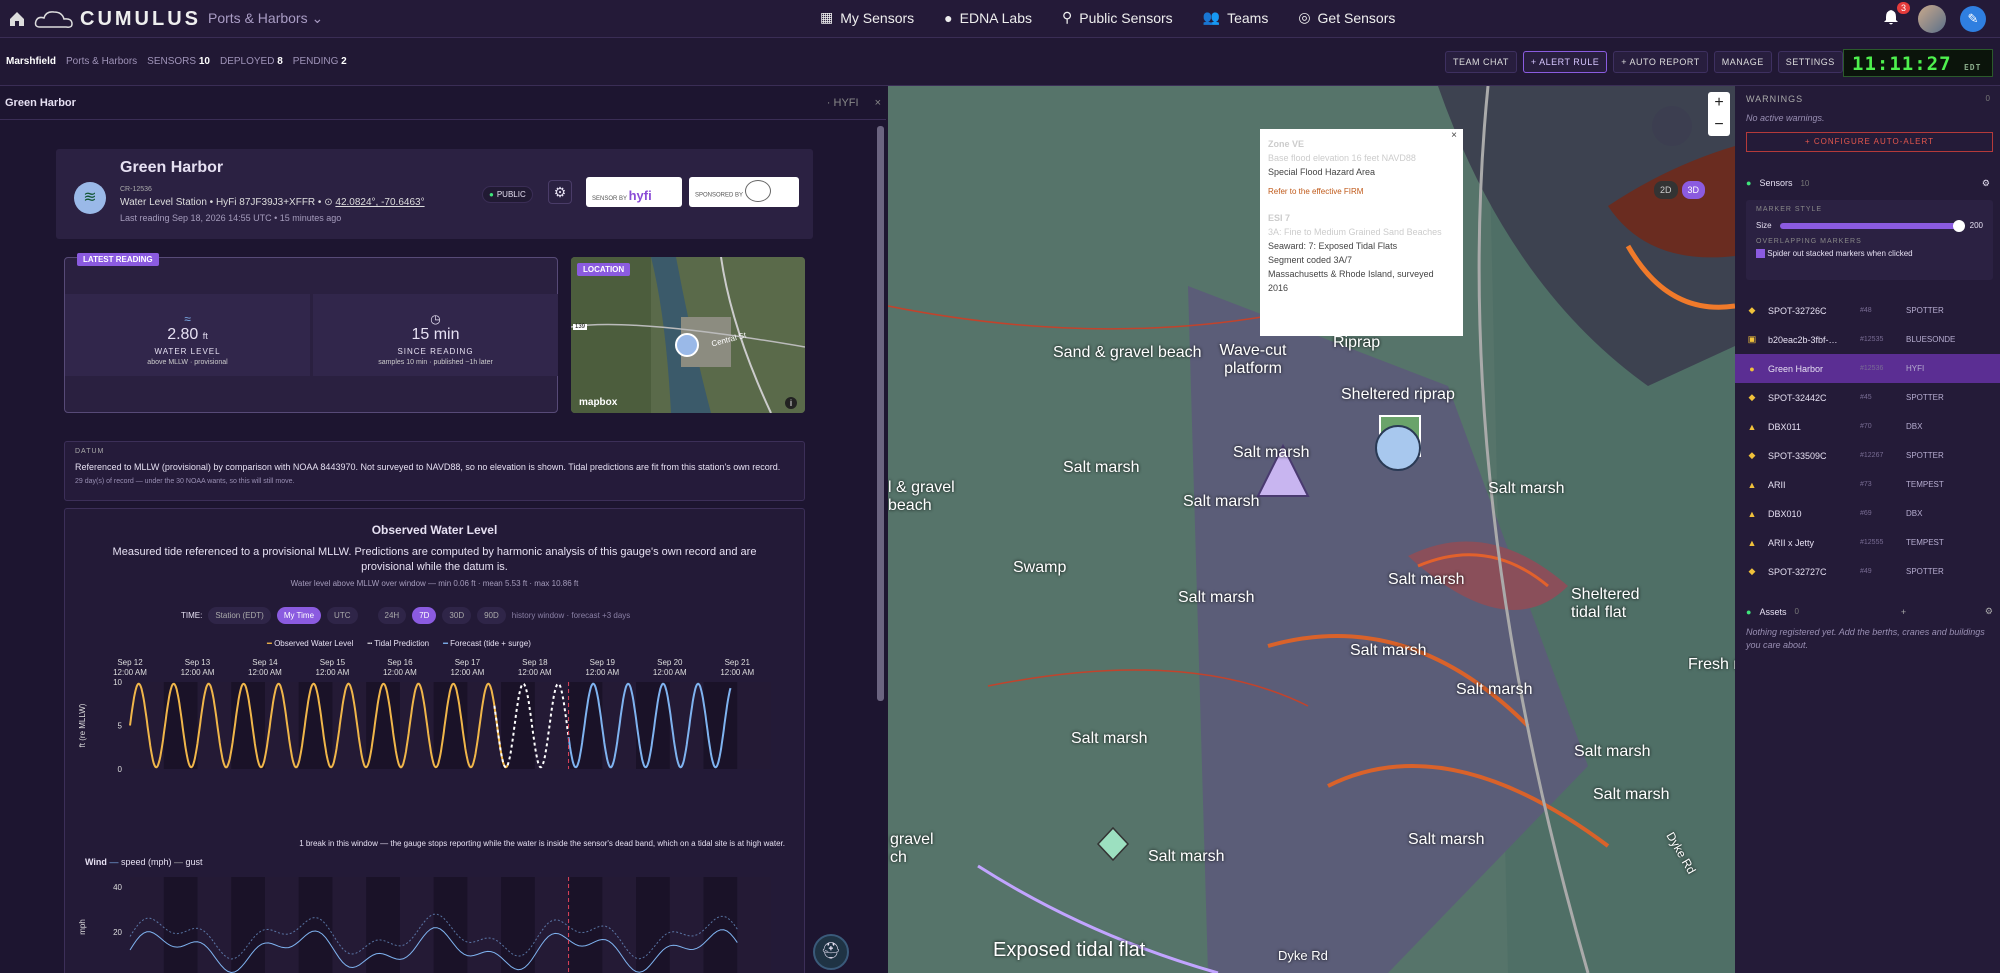  What do you see at coordinates (744, 192) in the screenshot?
I see `sponsored-by-badge: SPONSORED BY` at bounding box center [744, 192].